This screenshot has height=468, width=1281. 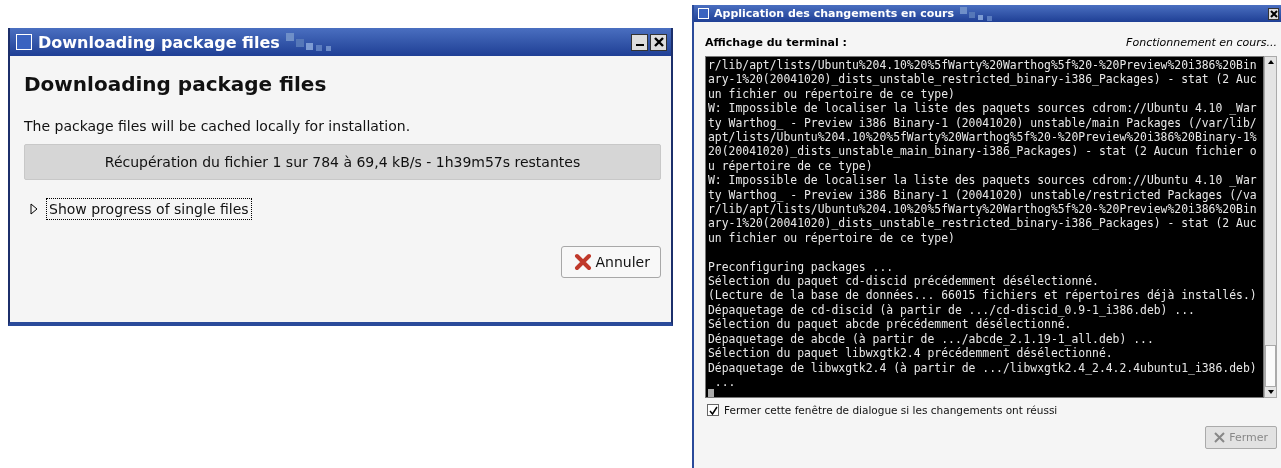 What do you see at coordinates (776, 42) in the screenshot?
I see `terminal-label: Affichage du terminal :` at bounding box center [776, 42].